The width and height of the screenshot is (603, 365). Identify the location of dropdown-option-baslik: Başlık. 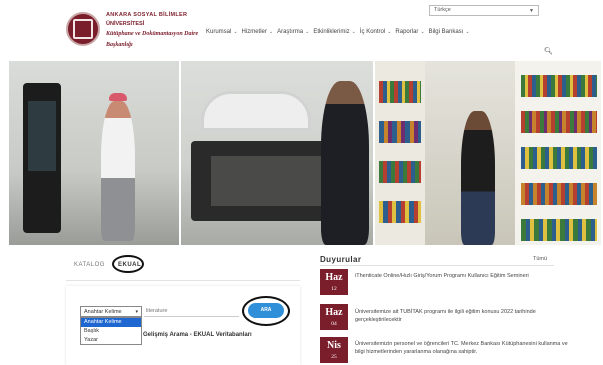
(111, 331).